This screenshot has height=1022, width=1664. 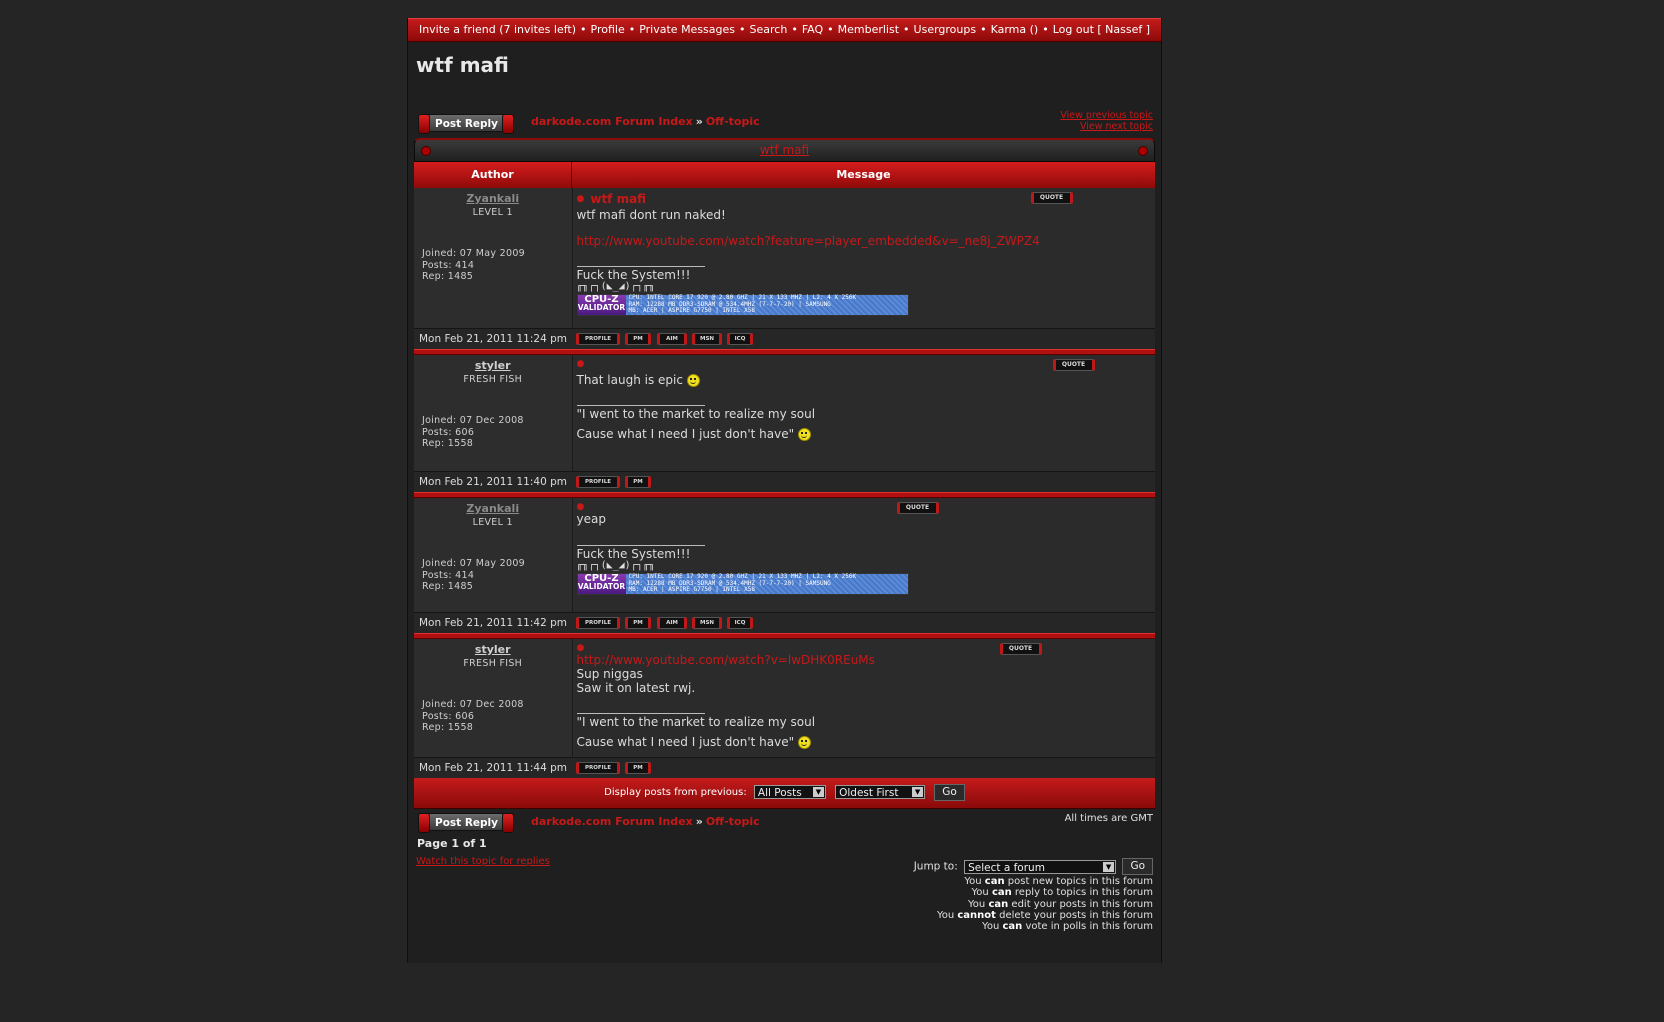 I want to click on topic-title-link: wtf mafi, so click(x=784, y=150).